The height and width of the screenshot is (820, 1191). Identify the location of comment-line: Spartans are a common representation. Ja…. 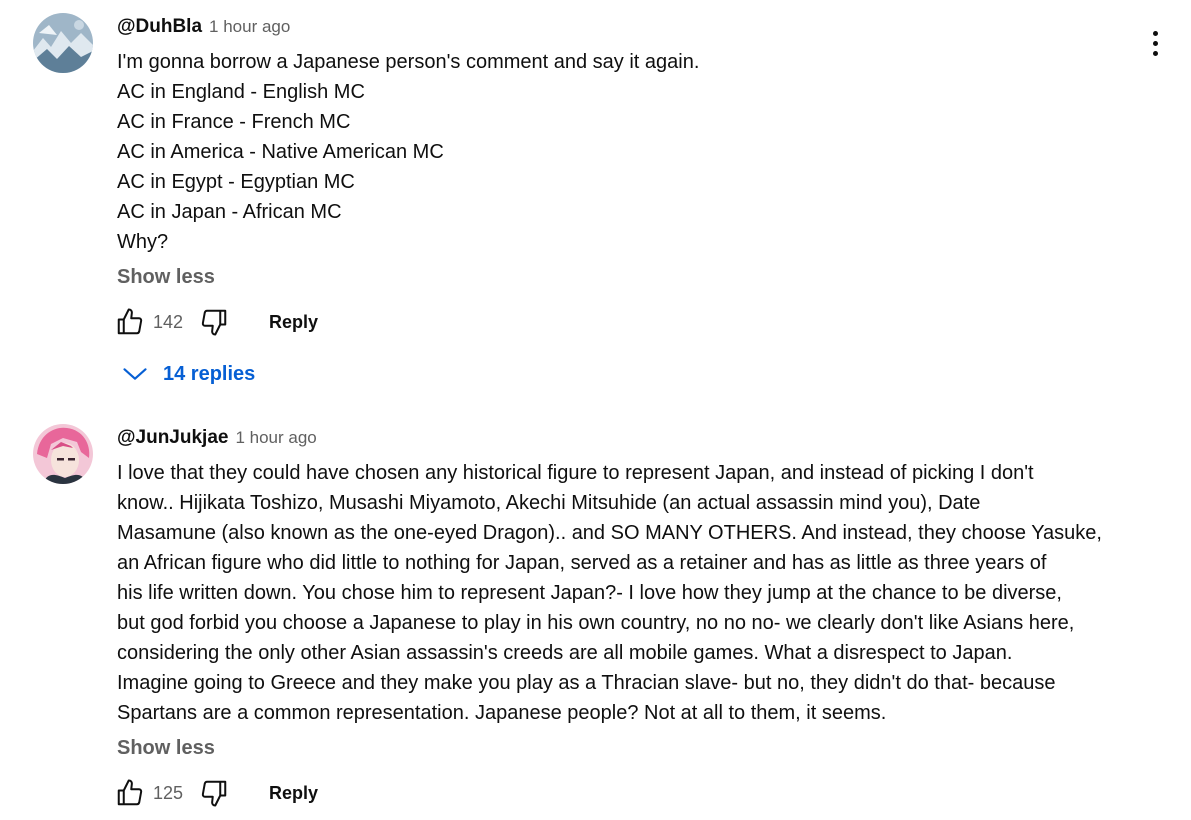
(502, 713).